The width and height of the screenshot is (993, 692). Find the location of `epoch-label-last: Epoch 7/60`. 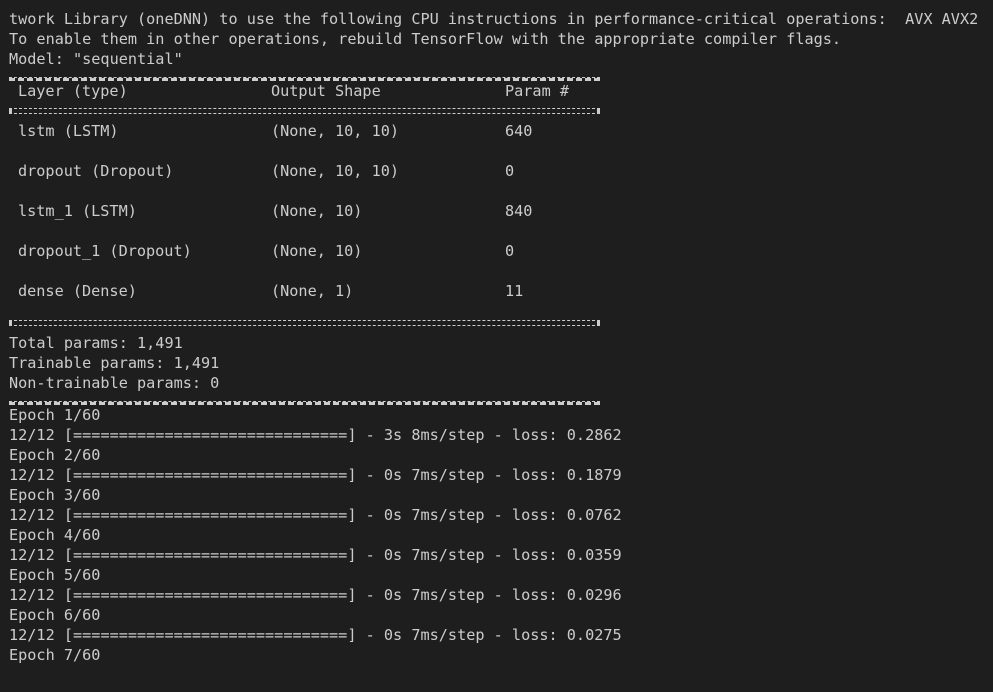

epoch-label-last: Epoch 7/60 is located at coordinates (55, 655).